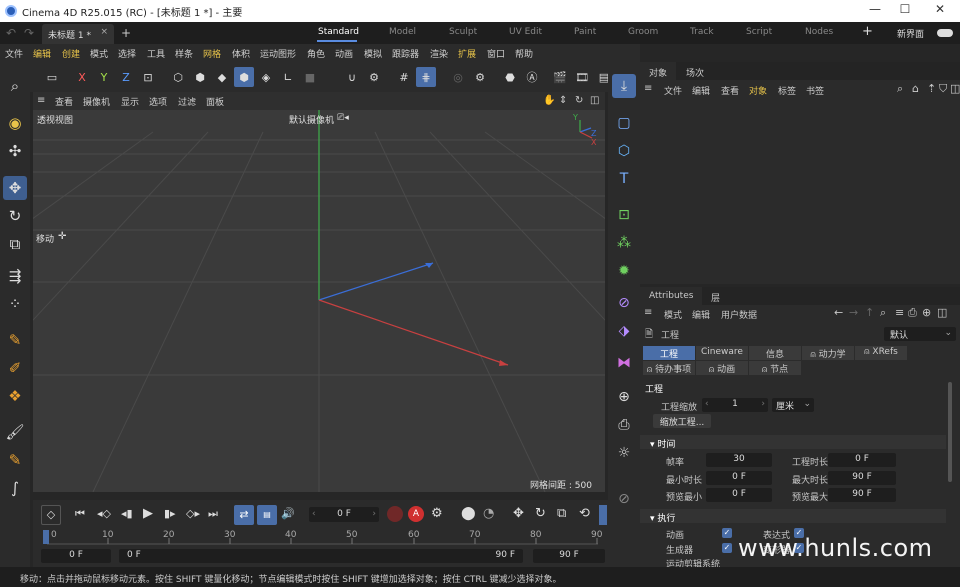 The width and height of the screenshot is (960, 587). I want to click on menu-file: 文件, so click(14, 53).